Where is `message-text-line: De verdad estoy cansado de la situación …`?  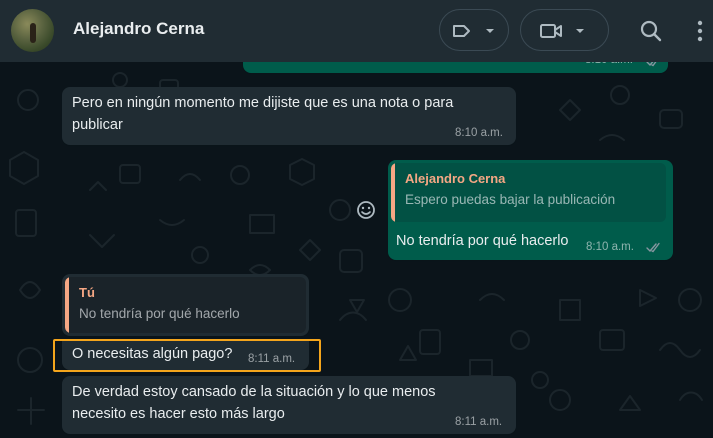
message-text-line: De verdad estoy cansado de la situación … is located at coordinates (254, 392).